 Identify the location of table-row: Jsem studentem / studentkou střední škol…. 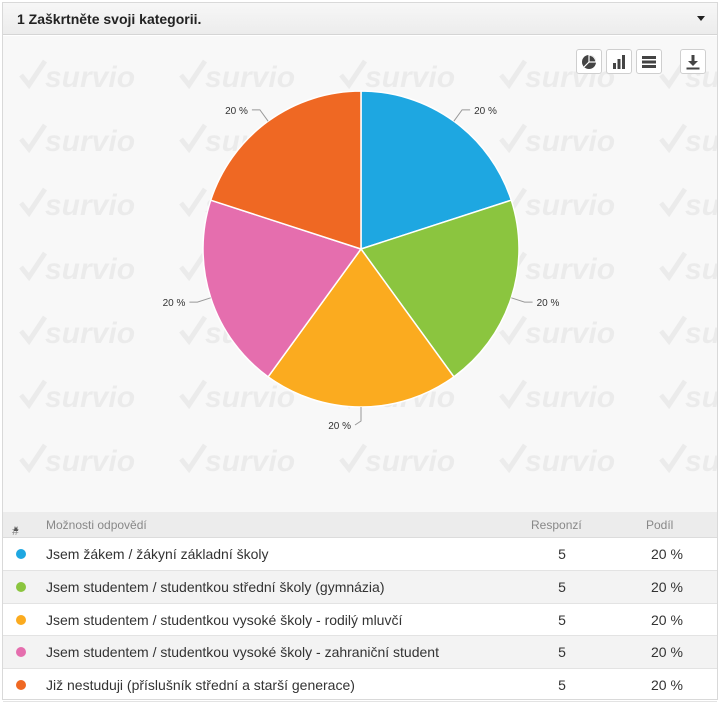
(360, 587).